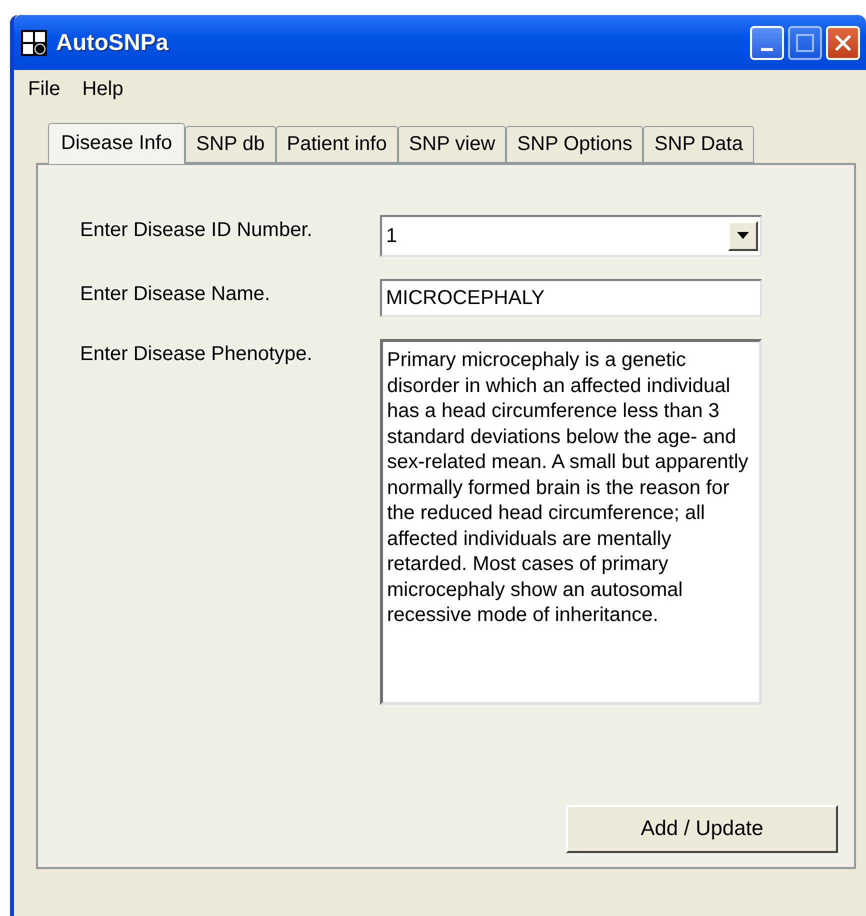 The image size is (866, 916). What do you see at coordinates (767, 43) in the screenshot?
I see `minimize-button` at bounding box center [767, 43].